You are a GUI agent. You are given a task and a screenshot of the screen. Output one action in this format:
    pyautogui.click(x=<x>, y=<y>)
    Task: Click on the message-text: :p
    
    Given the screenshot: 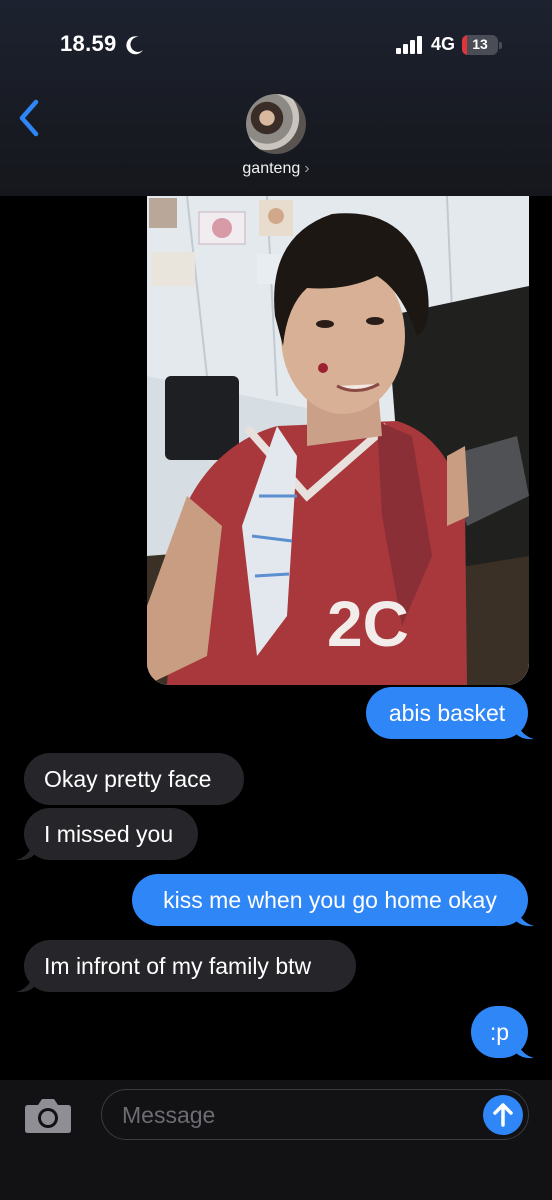 What is the action you would take?
    pyautogui.click(x=499, y=1032)
    